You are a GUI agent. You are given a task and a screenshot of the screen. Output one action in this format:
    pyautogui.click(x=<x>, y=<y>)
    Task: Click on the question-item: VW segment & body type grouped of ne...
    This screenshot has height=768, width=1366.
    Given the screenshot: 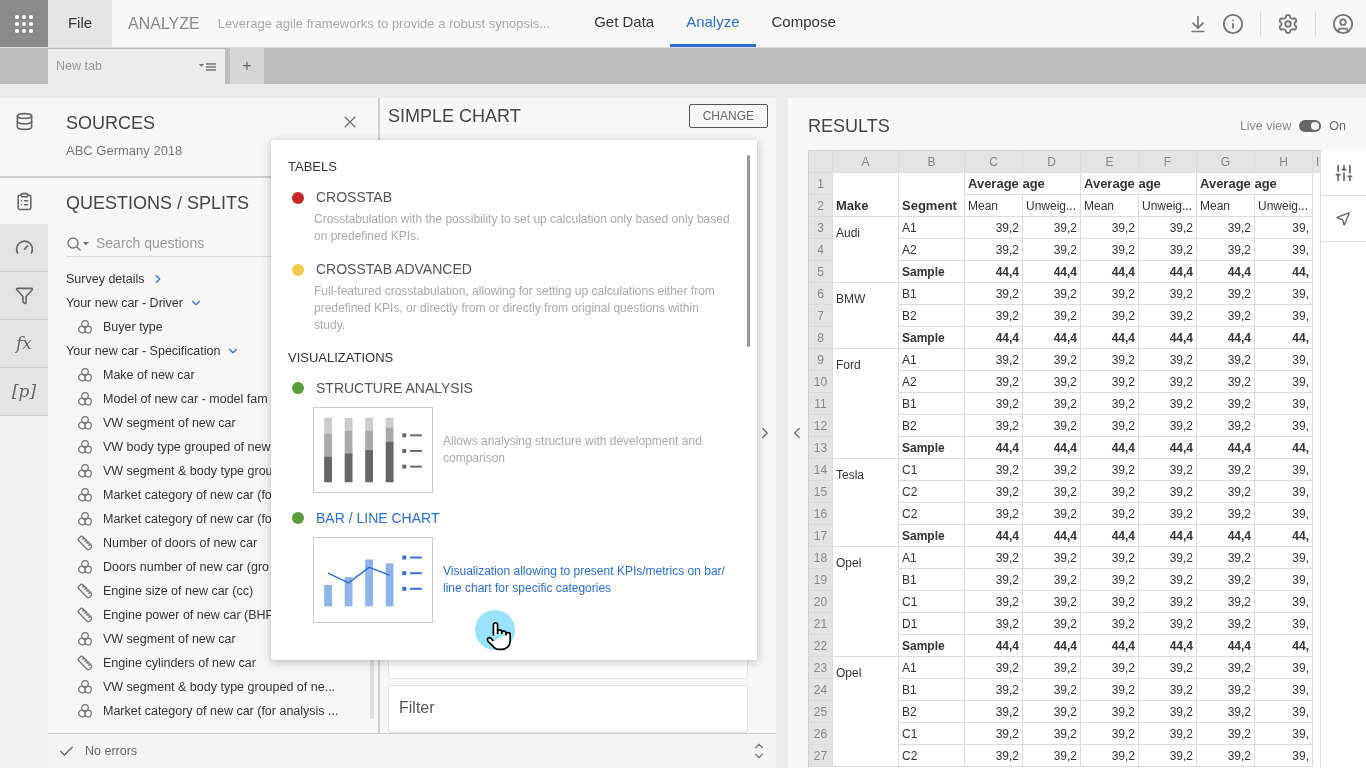 What is the action you would take?
    pyautogui.click(x=219, y=687)
    